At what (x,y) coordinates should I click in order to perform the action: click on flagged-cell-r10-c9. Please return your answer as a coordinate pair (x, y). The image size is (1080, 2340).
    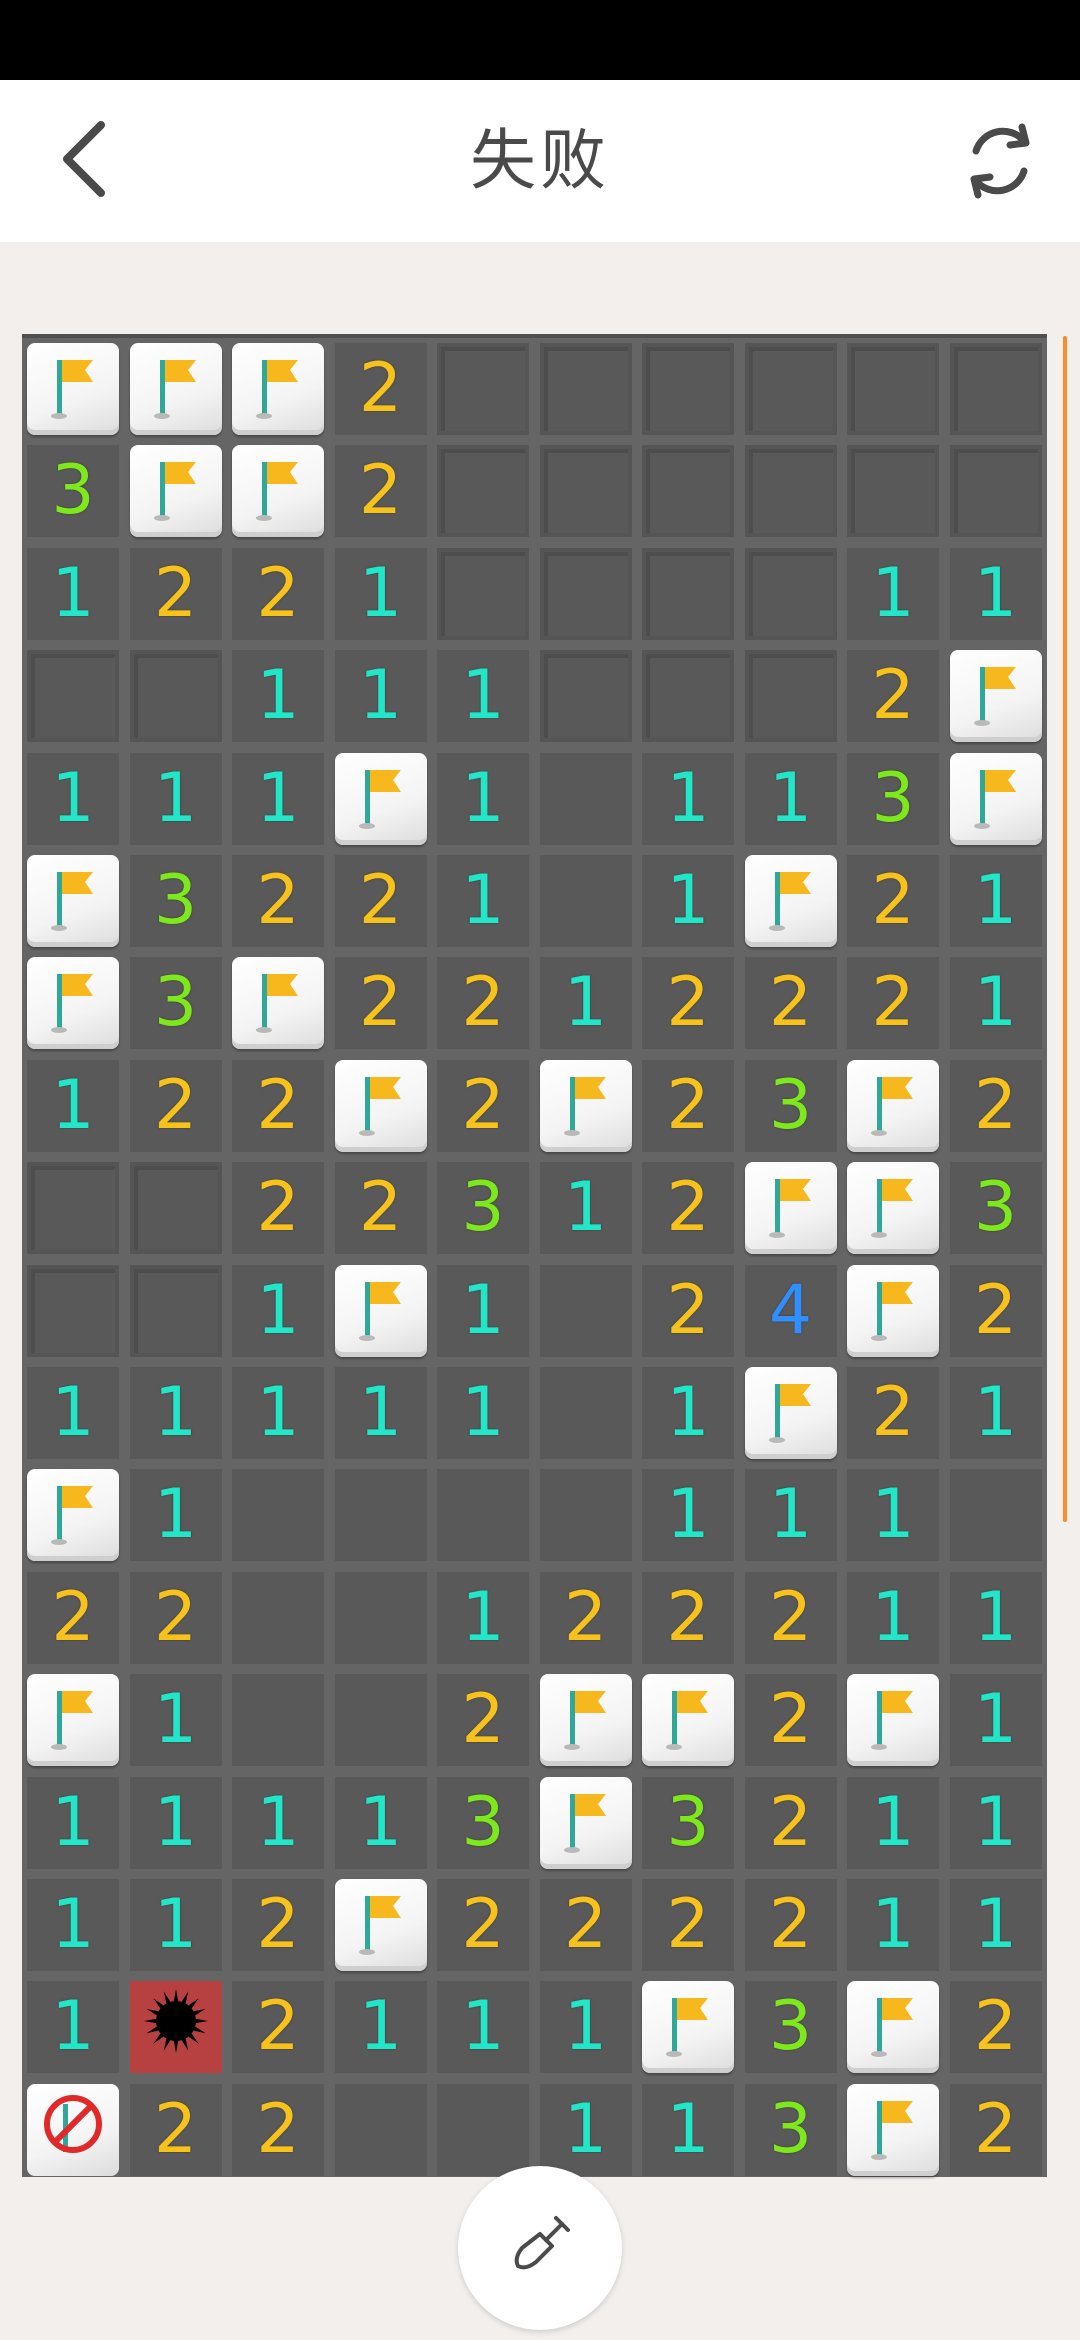
    Looking at the image, I should click on (893, 1310).